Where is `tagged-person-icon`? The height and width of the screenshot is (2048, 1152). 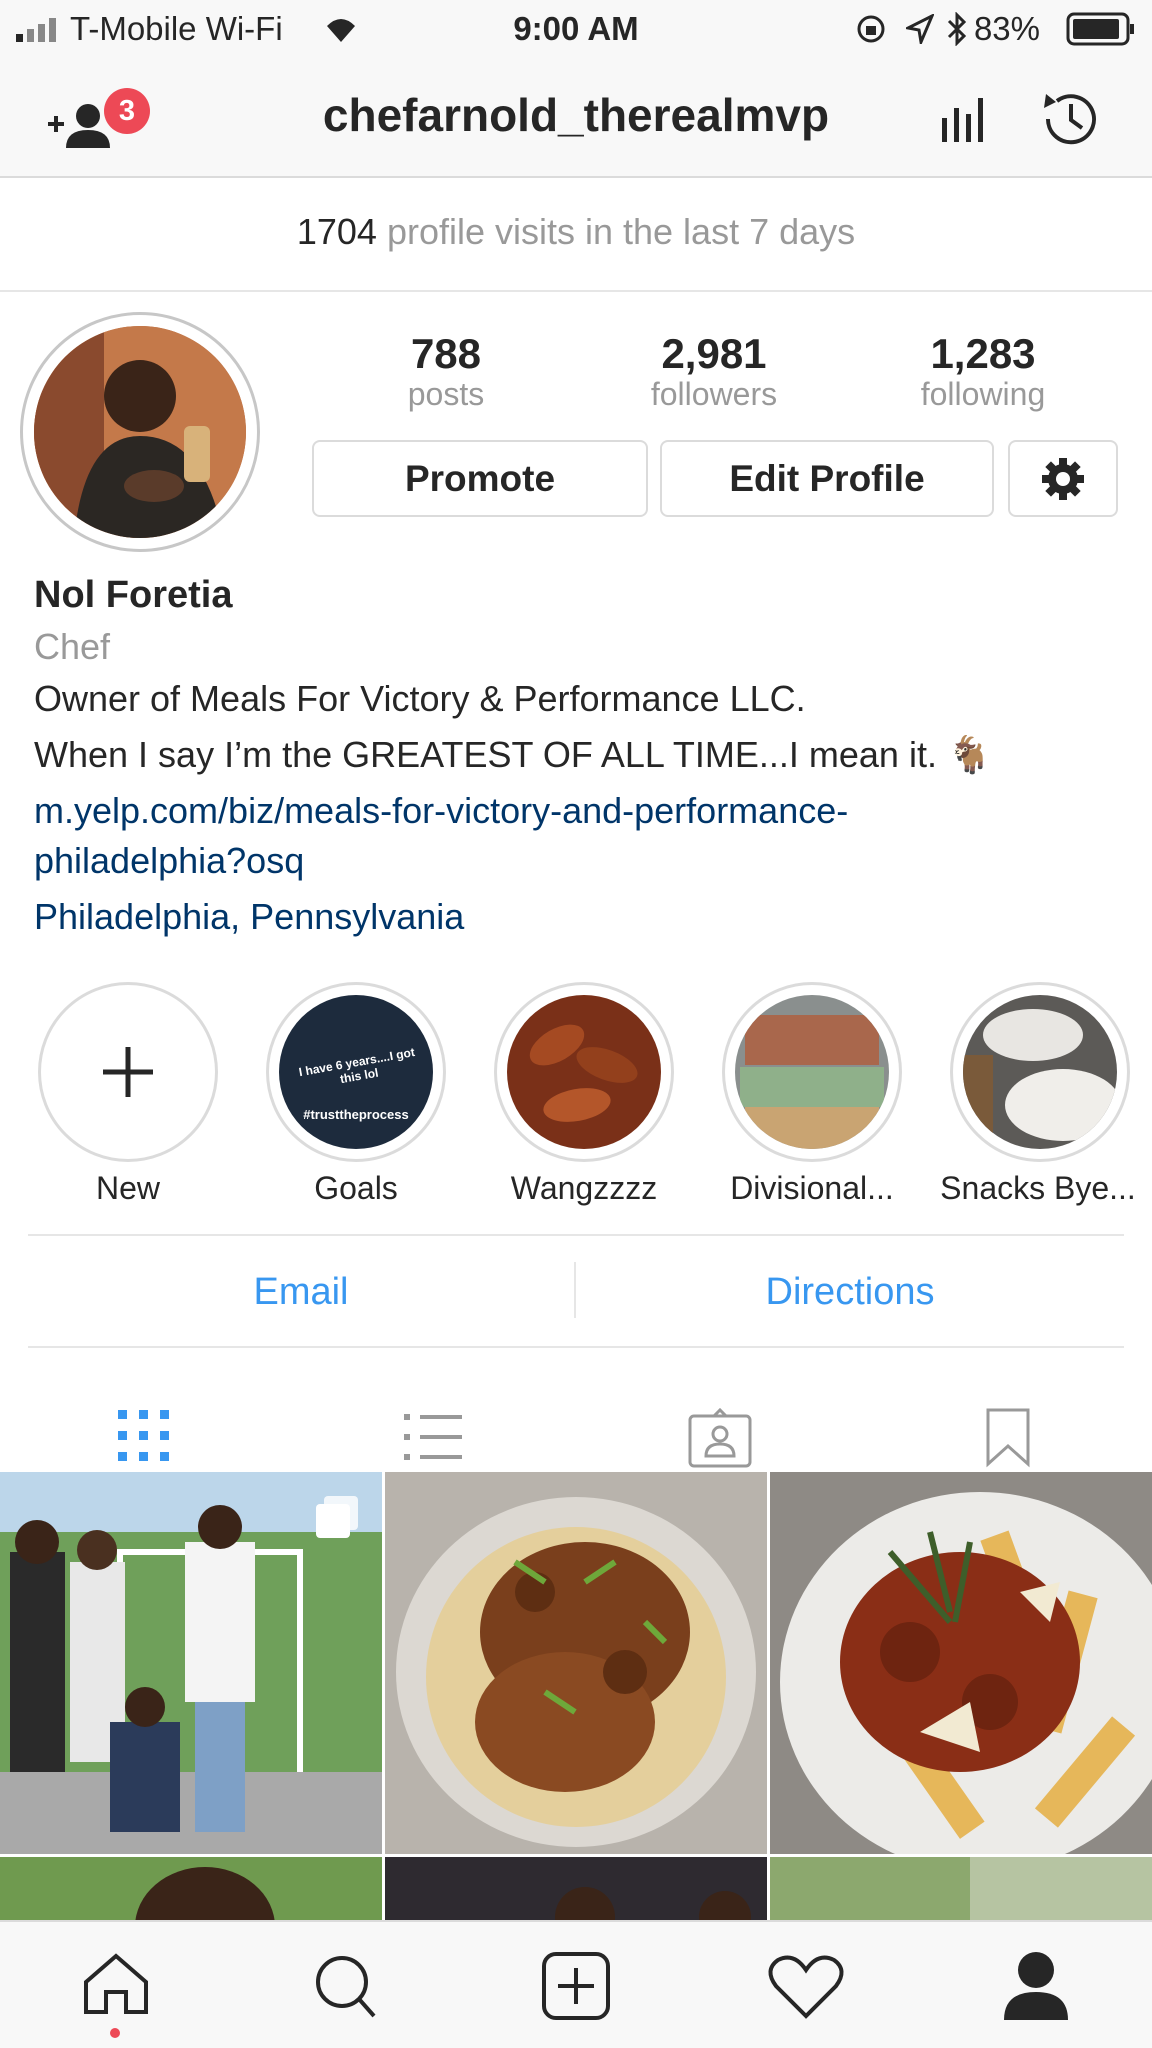
tagged-person-icon is located at coordinates (720, 1438).